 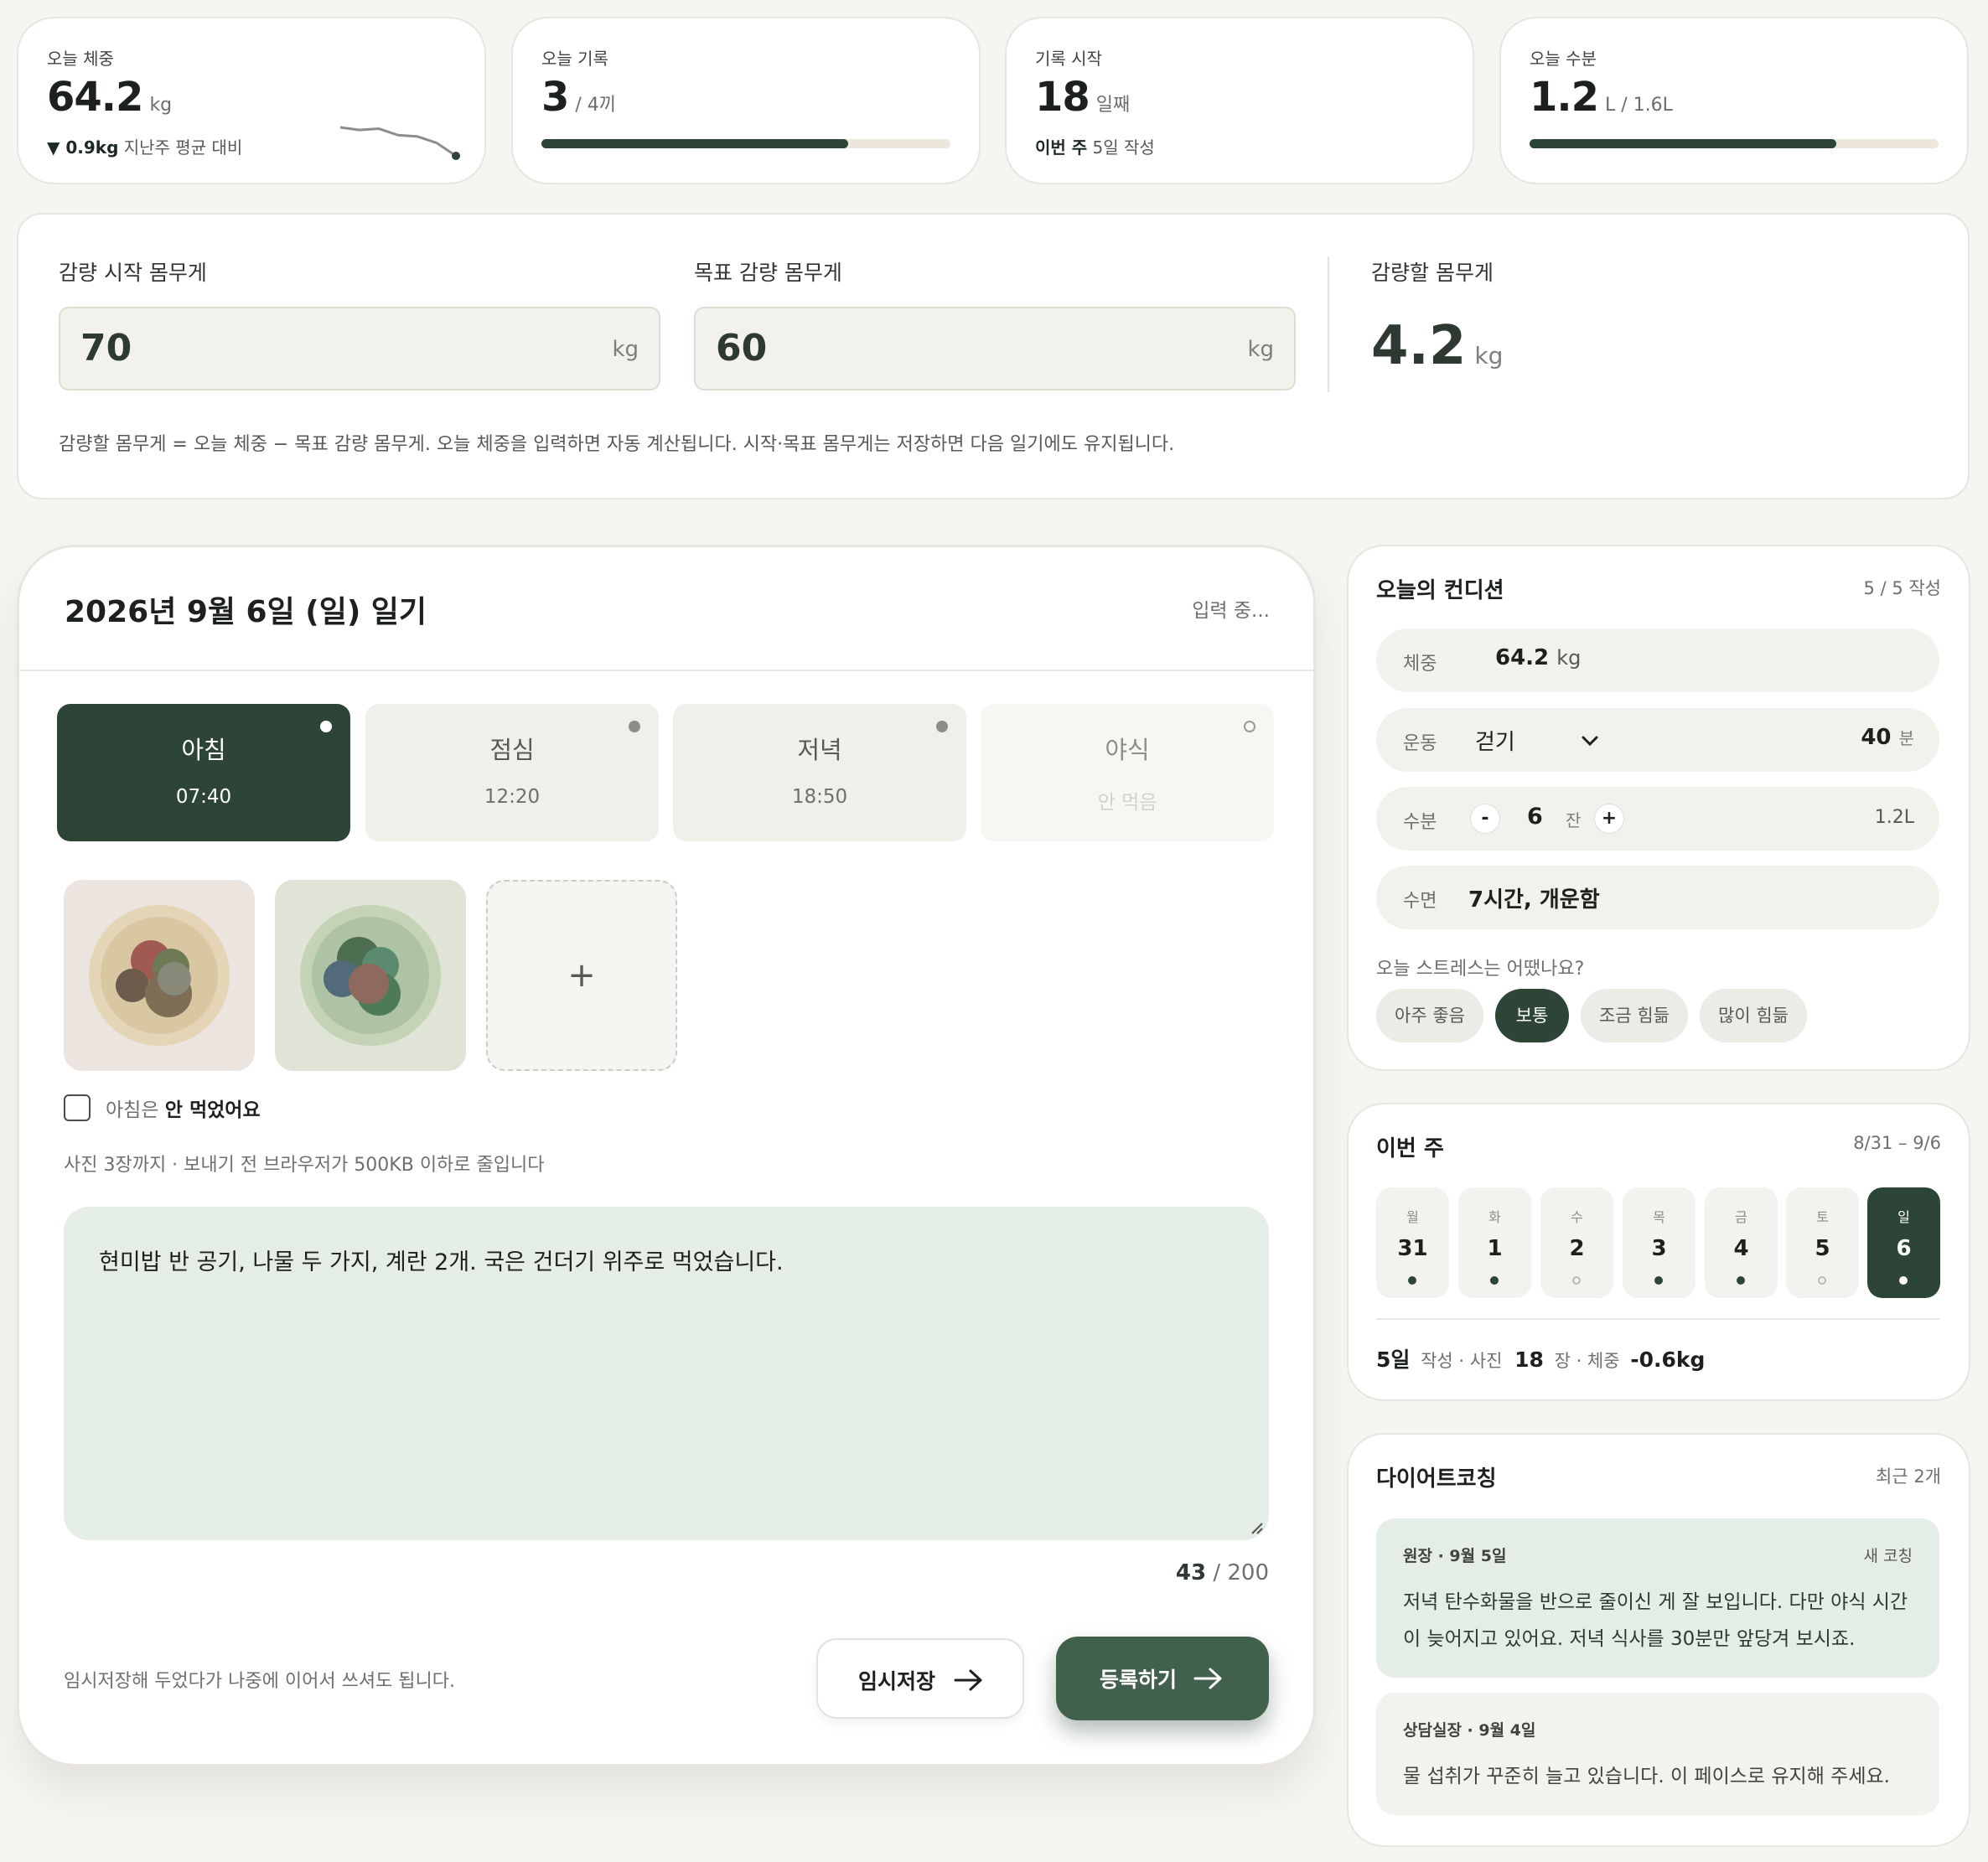 What do you see at coordinates (1256, 1527) in the screenshot?
I see `resize-handle-icon` at bounding box center [1256, 1527].